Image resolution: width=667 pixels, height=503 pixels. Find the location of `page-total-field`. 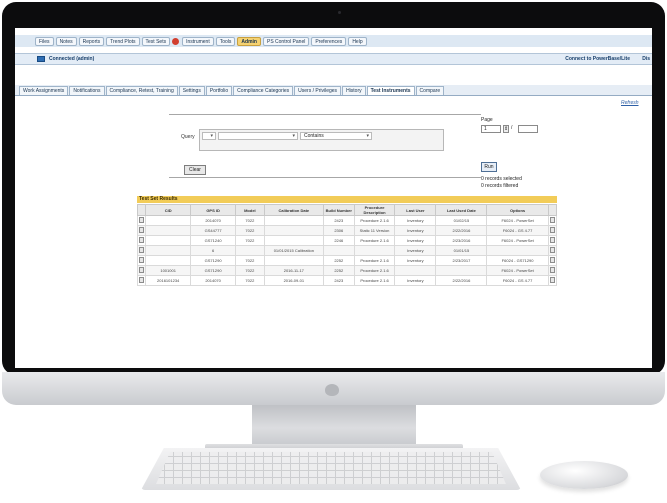

page-total-field is located at coordinates (528, 129).